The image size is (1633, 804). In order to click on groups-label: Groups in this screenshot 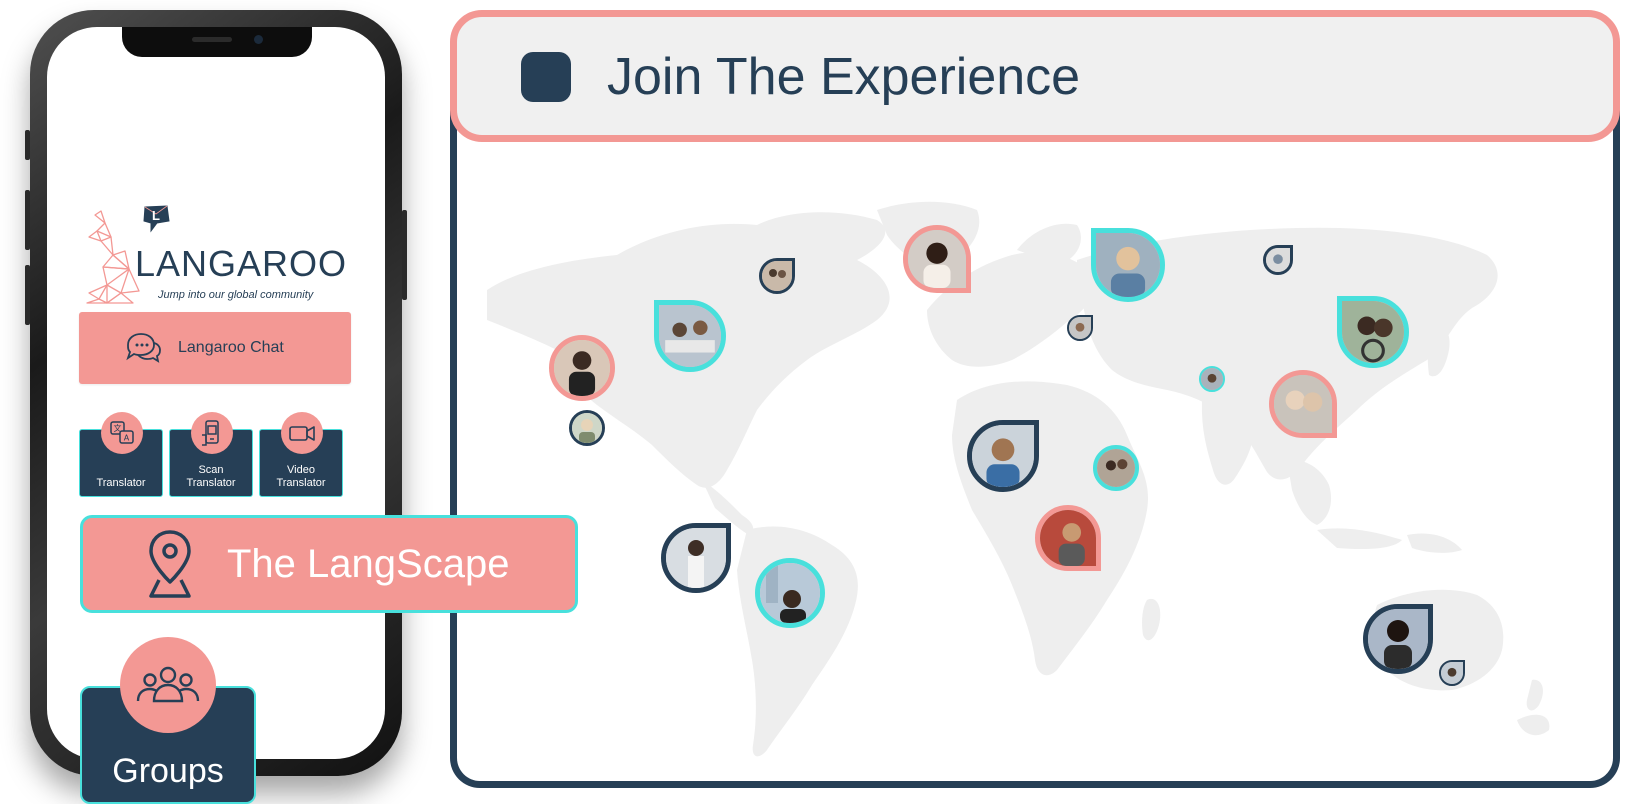, I will do `click(168, 771)`.